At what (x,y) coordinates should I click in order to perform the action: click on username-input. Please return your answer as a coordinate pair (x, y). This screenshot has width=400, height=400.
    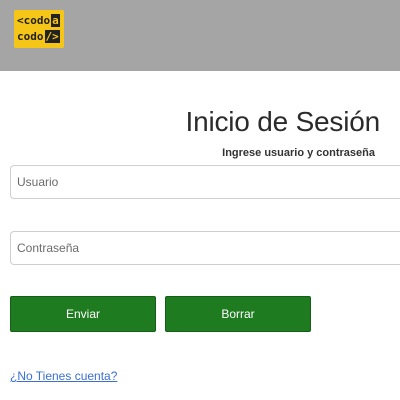
    Looking at the image, I should click on (205, 182).